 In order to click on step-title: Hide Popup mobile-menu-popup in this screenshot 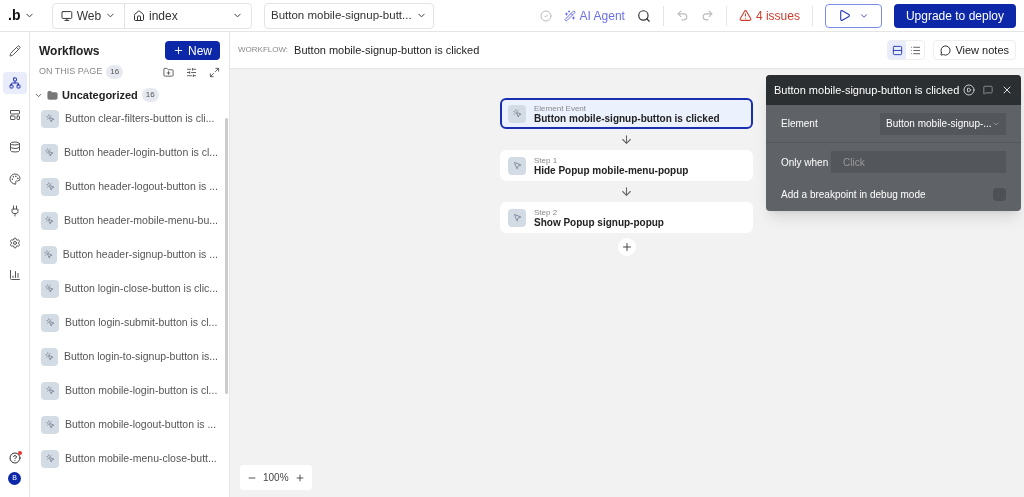, I will do `click(611, 170)`.